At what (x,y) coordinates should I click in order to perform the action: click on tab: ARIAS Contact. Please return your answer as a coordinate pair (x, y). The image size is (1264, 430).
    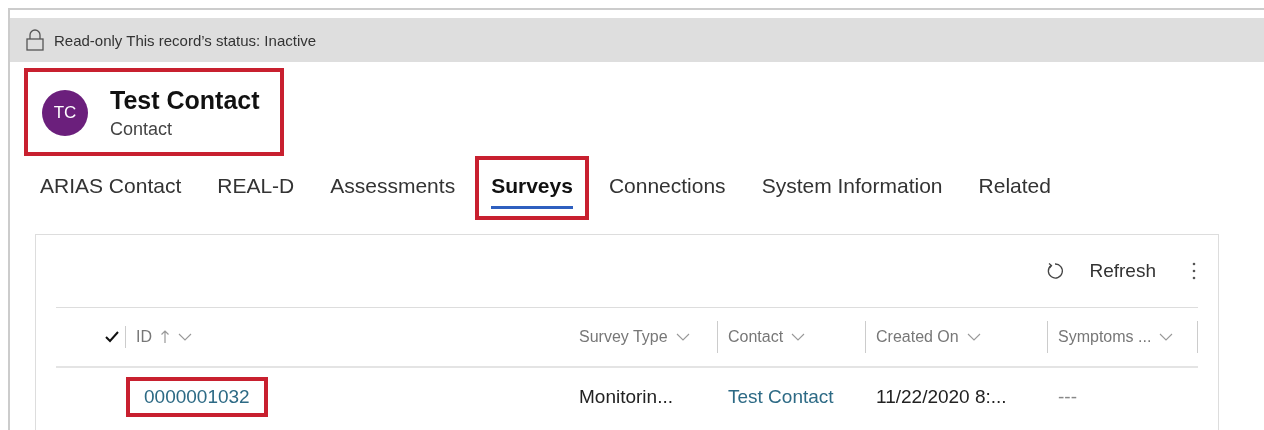
    Looking at the image, I should click on (111, 188).